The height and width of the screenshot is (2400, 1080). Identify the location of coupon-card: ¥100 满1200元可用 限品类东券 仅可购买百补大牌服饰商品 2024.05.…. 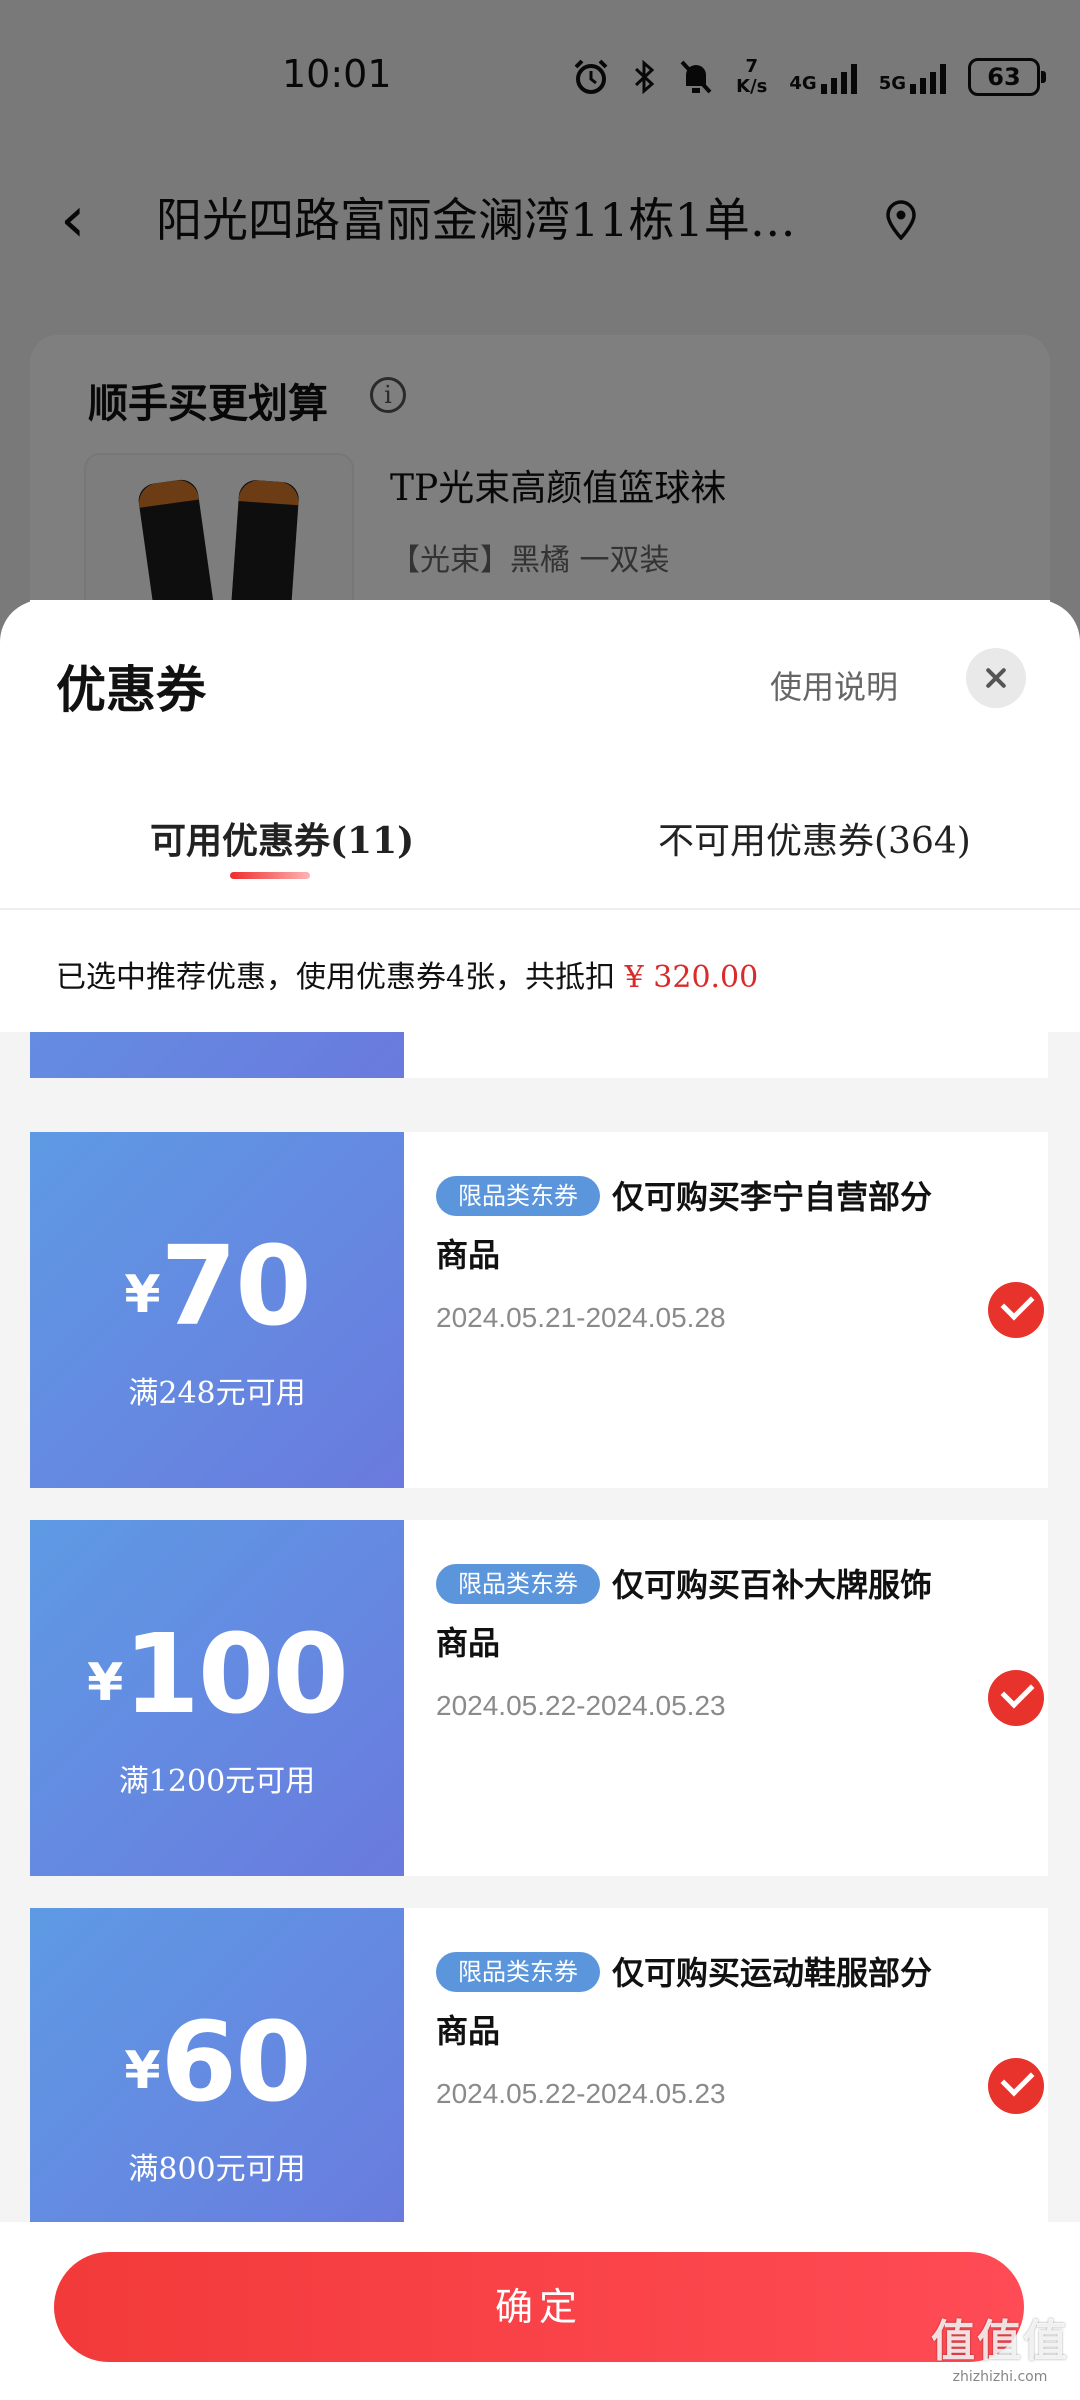
(536, 1698).